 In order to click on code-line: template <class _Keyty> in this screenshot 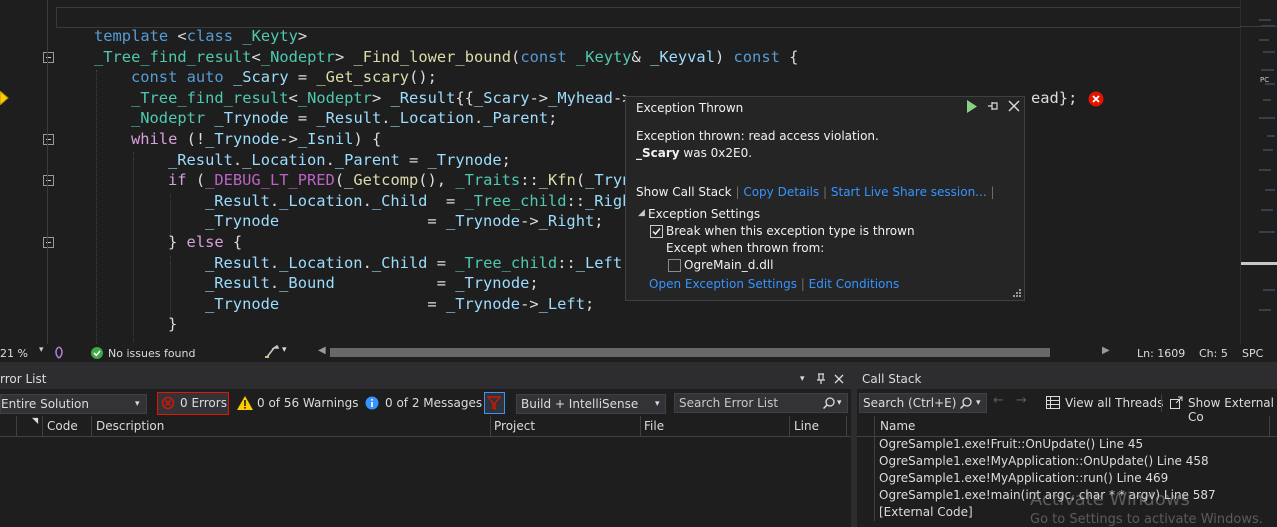, I will do `click(200, 36)`.